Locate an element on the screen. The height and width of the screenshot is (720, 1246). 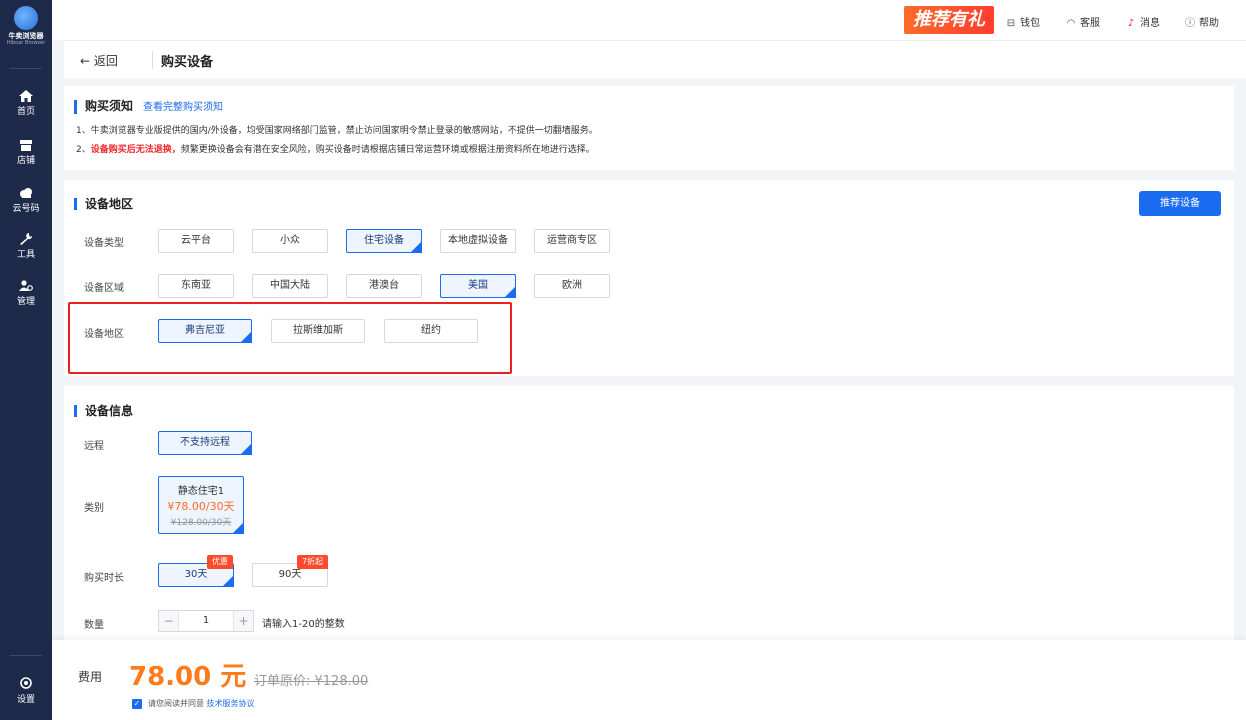
brand-subtitle: Hiboar Browser is located at coordinates (26, 43).